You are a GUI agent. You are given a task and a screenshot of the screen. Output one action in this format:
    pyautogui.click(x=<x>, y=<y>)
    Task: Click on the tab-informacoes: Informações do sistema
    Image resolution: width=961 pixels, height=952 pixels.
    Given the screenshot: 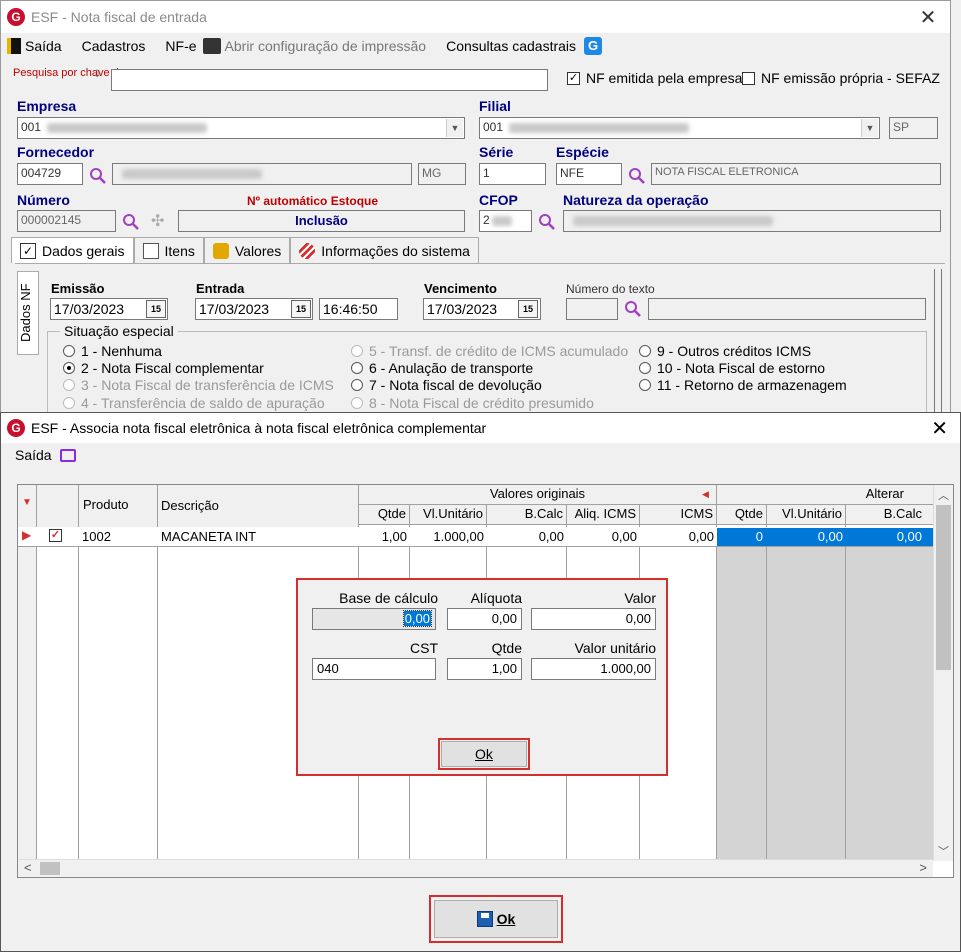 What is the action you would take?
    pyautogui.click(x=384, y=250)
    